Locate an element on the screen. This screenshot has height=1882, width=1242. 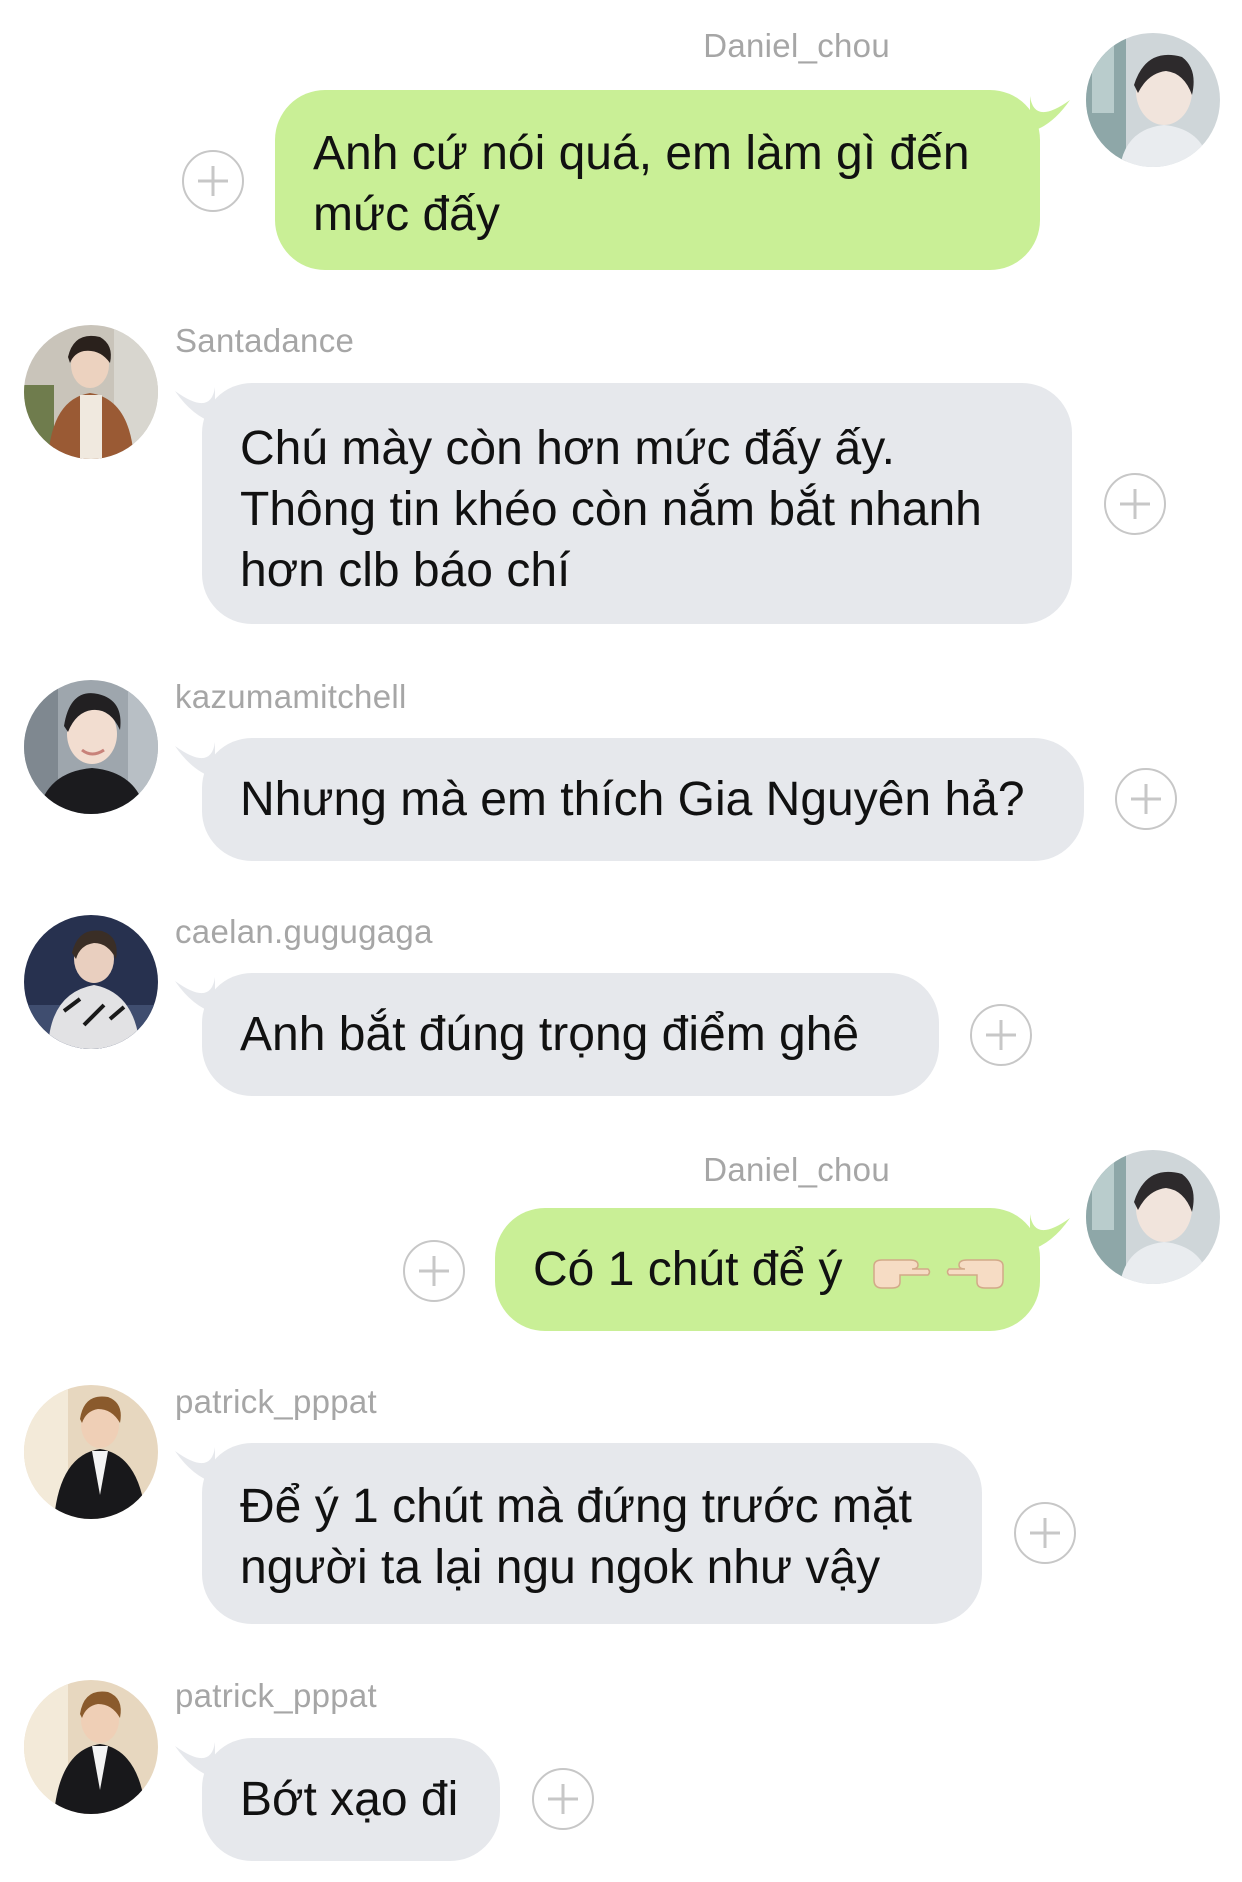
avatar-photo-kazuma is located at coordinates (91, 747).